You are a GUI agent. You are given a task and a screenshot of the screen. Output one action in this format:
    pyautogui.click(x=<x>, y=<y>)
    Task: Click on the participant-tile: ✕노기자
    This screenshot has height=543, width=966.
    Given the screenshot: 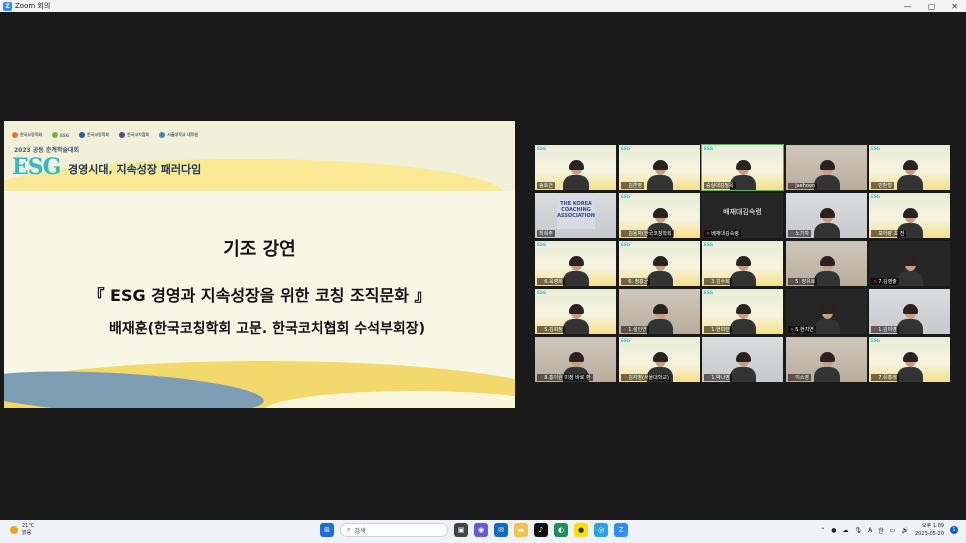 What is the action you would take?
    pyautogui.click(x=826, y=215)
    